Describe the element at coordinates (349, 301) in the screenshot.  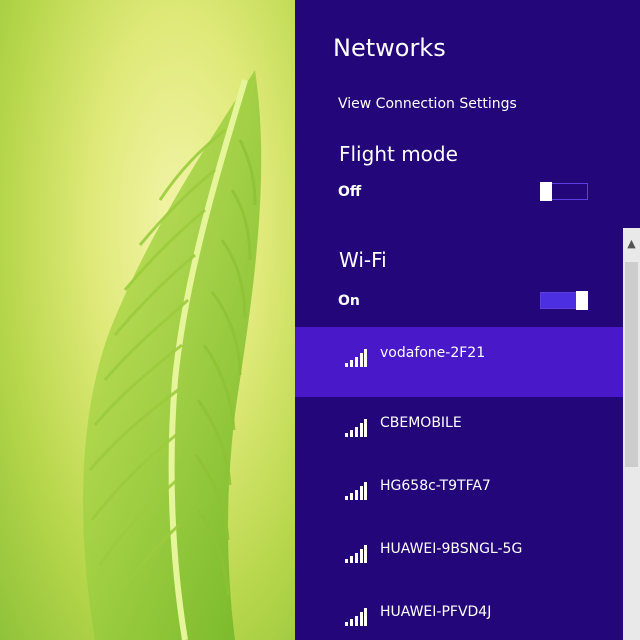
I see `wifi-state: On` at that location.